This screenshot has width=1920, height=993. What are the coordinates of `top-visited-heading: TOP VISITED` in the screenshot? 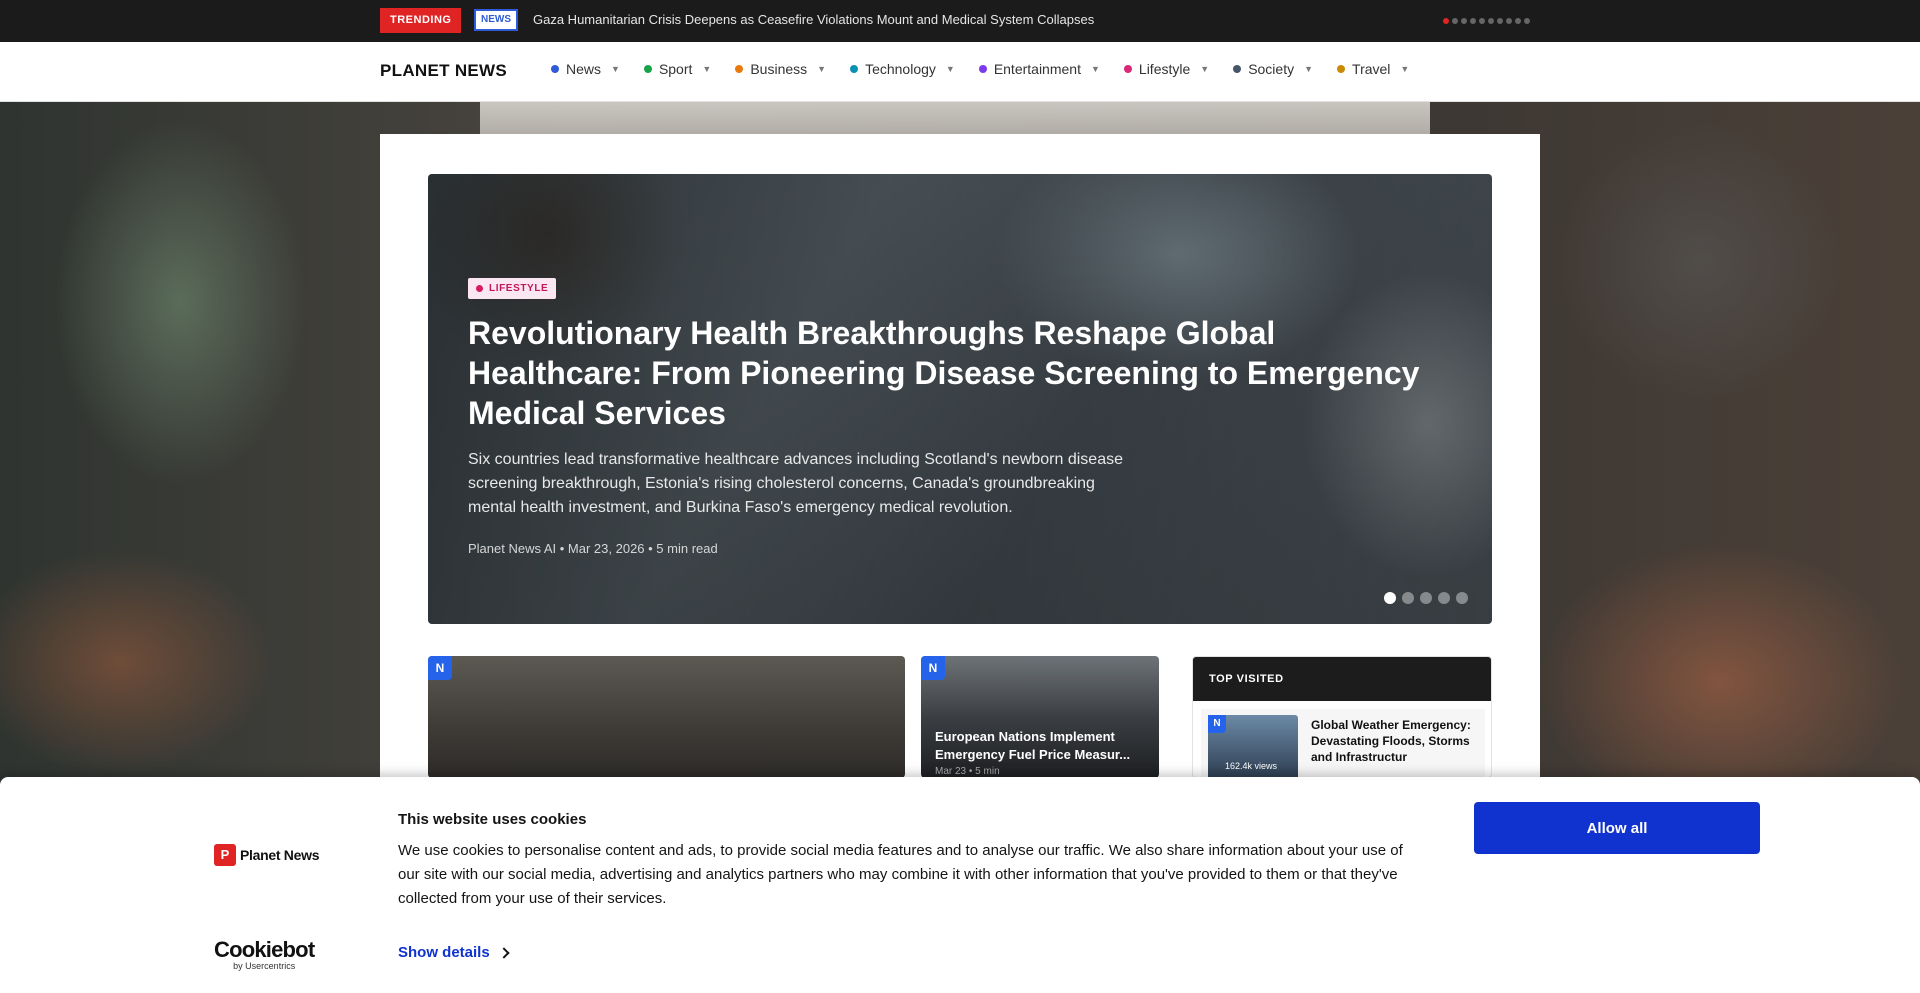 It's located at (1342, 679).